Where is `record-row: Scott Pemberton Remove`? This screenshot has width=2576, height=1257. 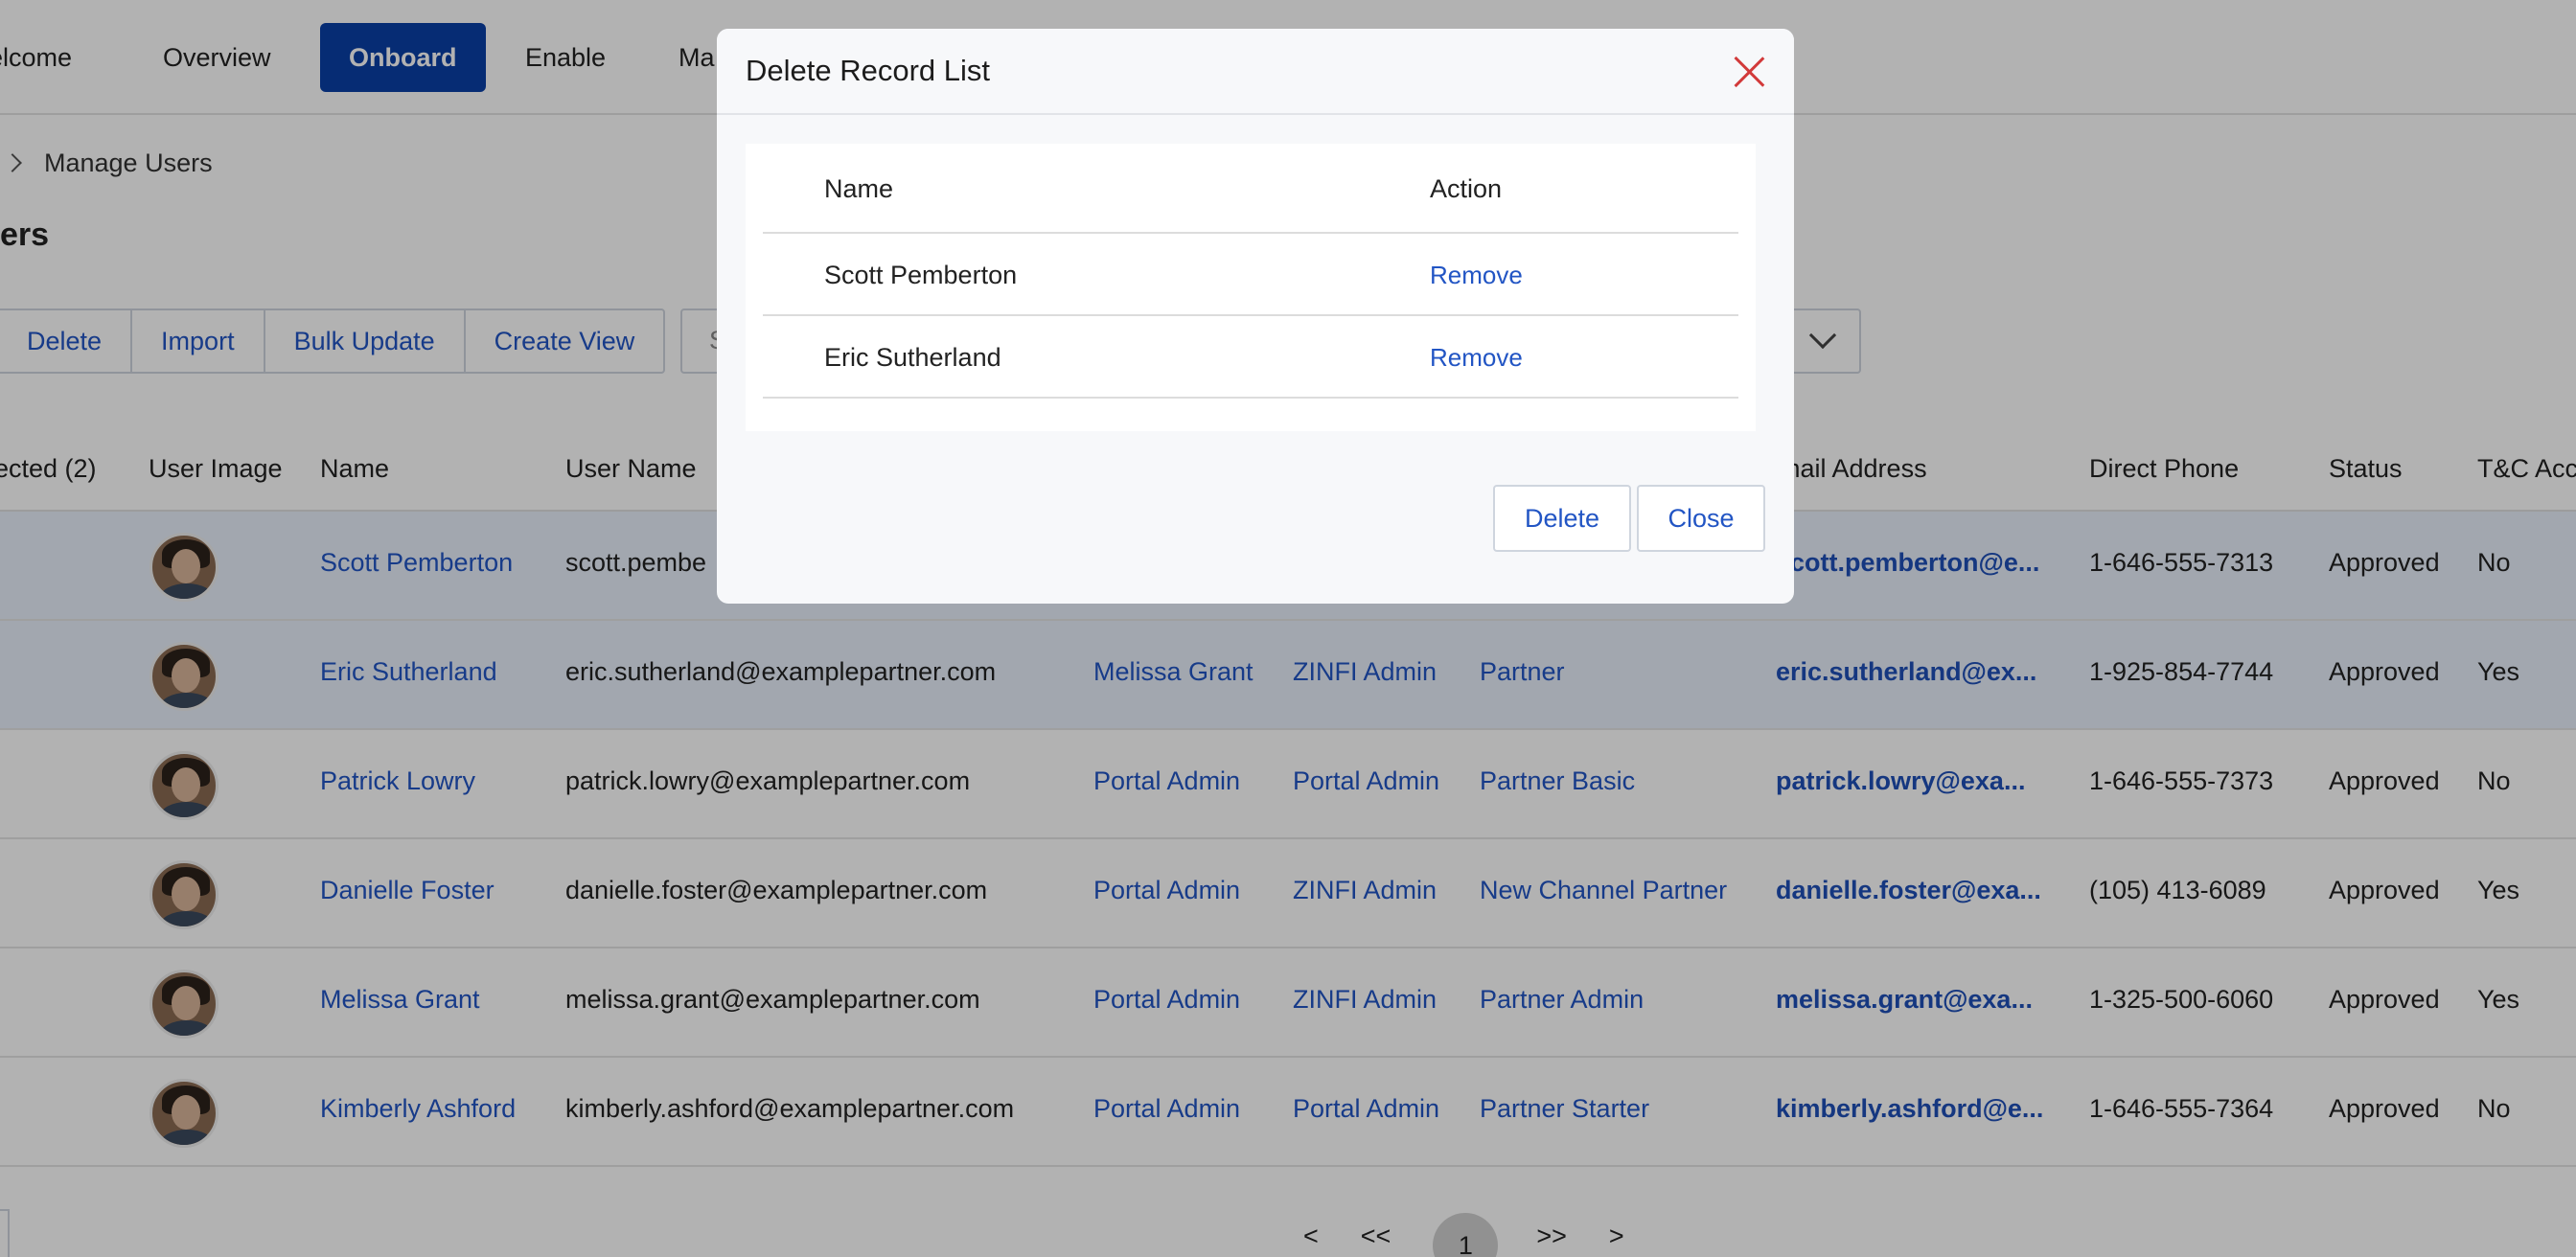 record-row: Scott Pemberton Remove is located at coordinates (1250, 275).